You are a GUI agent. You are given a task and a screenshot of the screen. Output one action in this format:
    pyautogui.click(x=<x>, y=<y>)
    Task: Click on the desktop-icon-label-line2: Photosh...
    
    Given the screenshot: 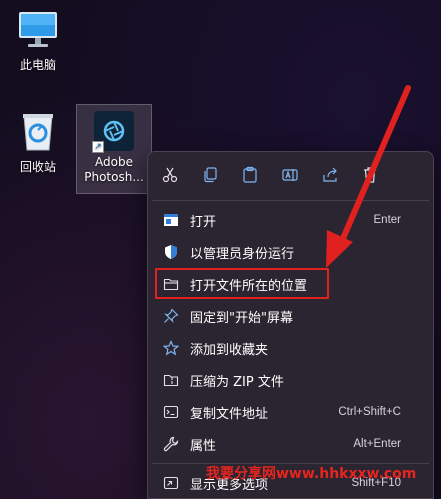 What is the action you would take?
    pyautogui.click(x=114, y=177)
    